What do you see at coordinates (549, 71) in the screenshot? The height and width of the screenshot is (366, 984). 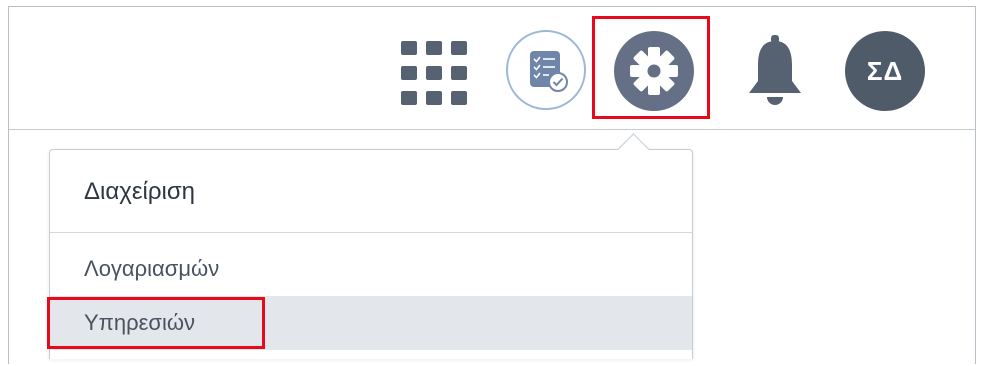 I see `task-checklist-icon` at bounding box center [549, 71].